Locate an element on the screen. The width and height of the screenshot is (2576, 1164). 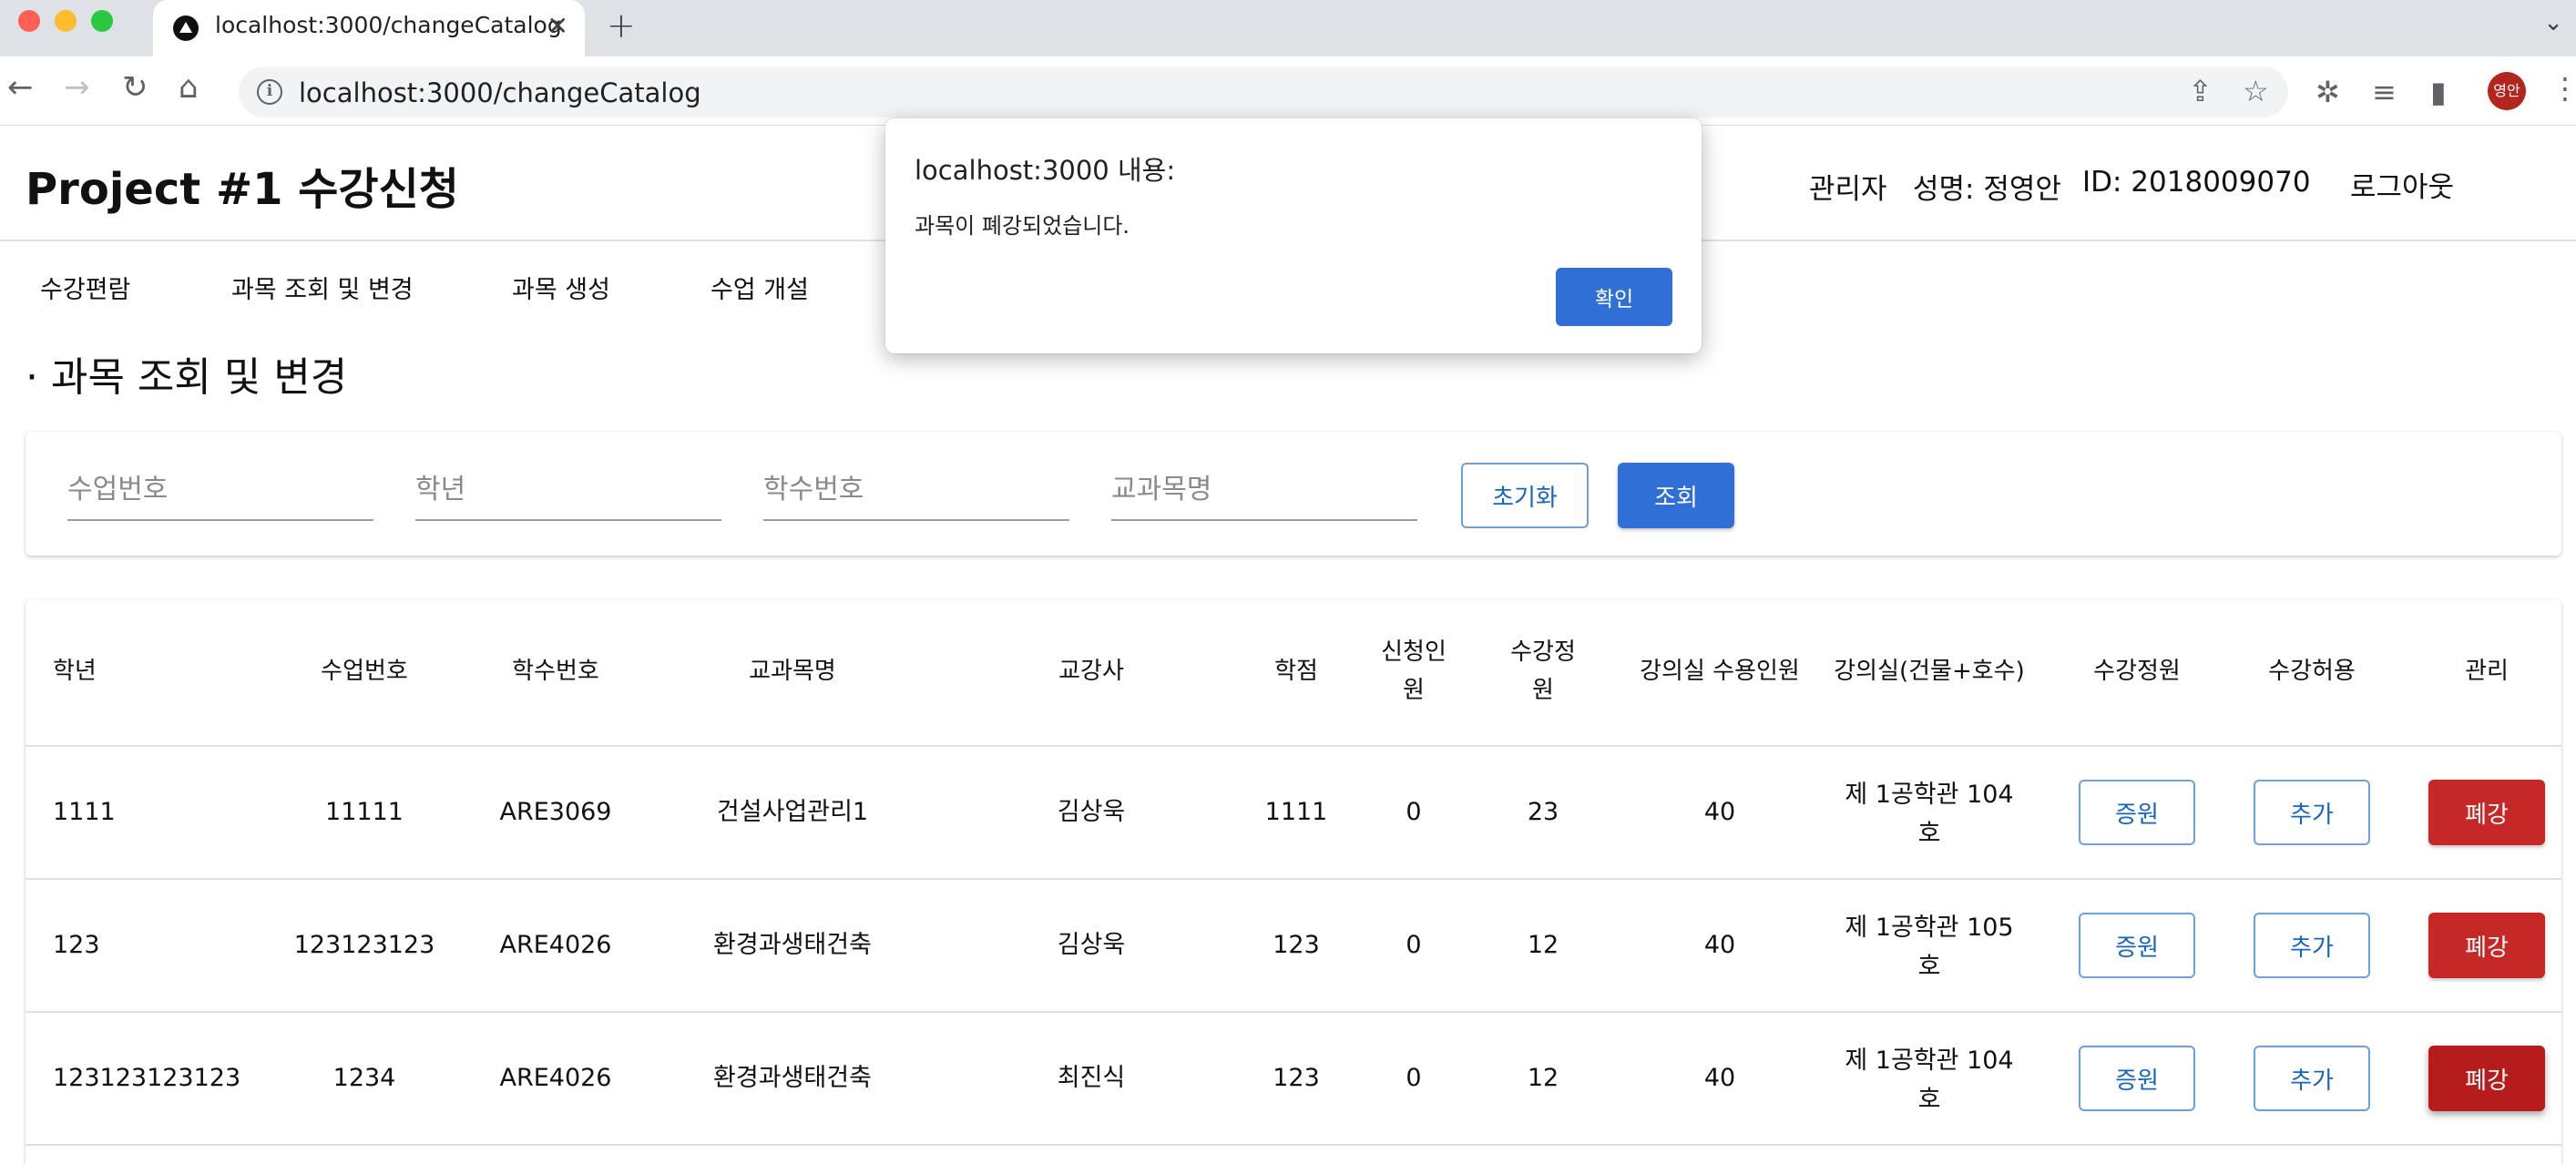
share-icon: ⇪ is located at coordinates (2200, 91).